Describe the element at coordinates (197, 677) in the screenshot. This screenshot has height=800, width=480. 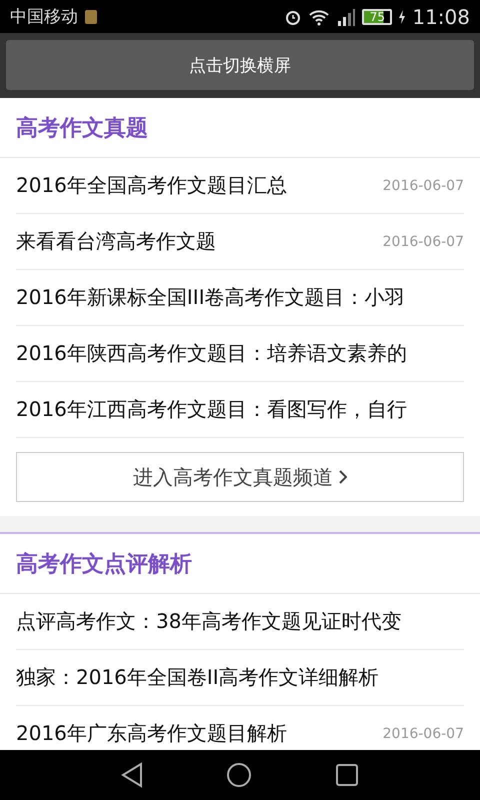
I see `article-link: 独家：2016年全国卷II高考作文详细解析` at that location.